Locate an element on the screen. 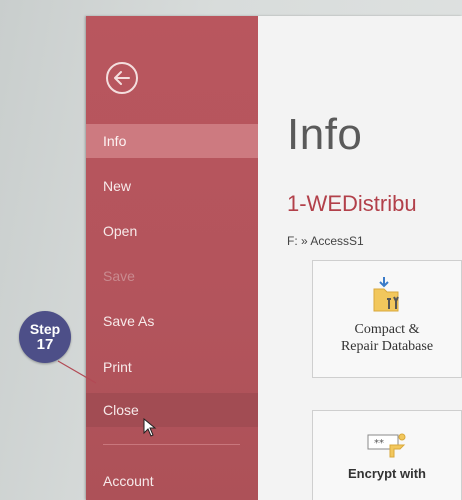 This screenshot has height=500, width=462. step-word: Step is located at coordinates (45, 329).